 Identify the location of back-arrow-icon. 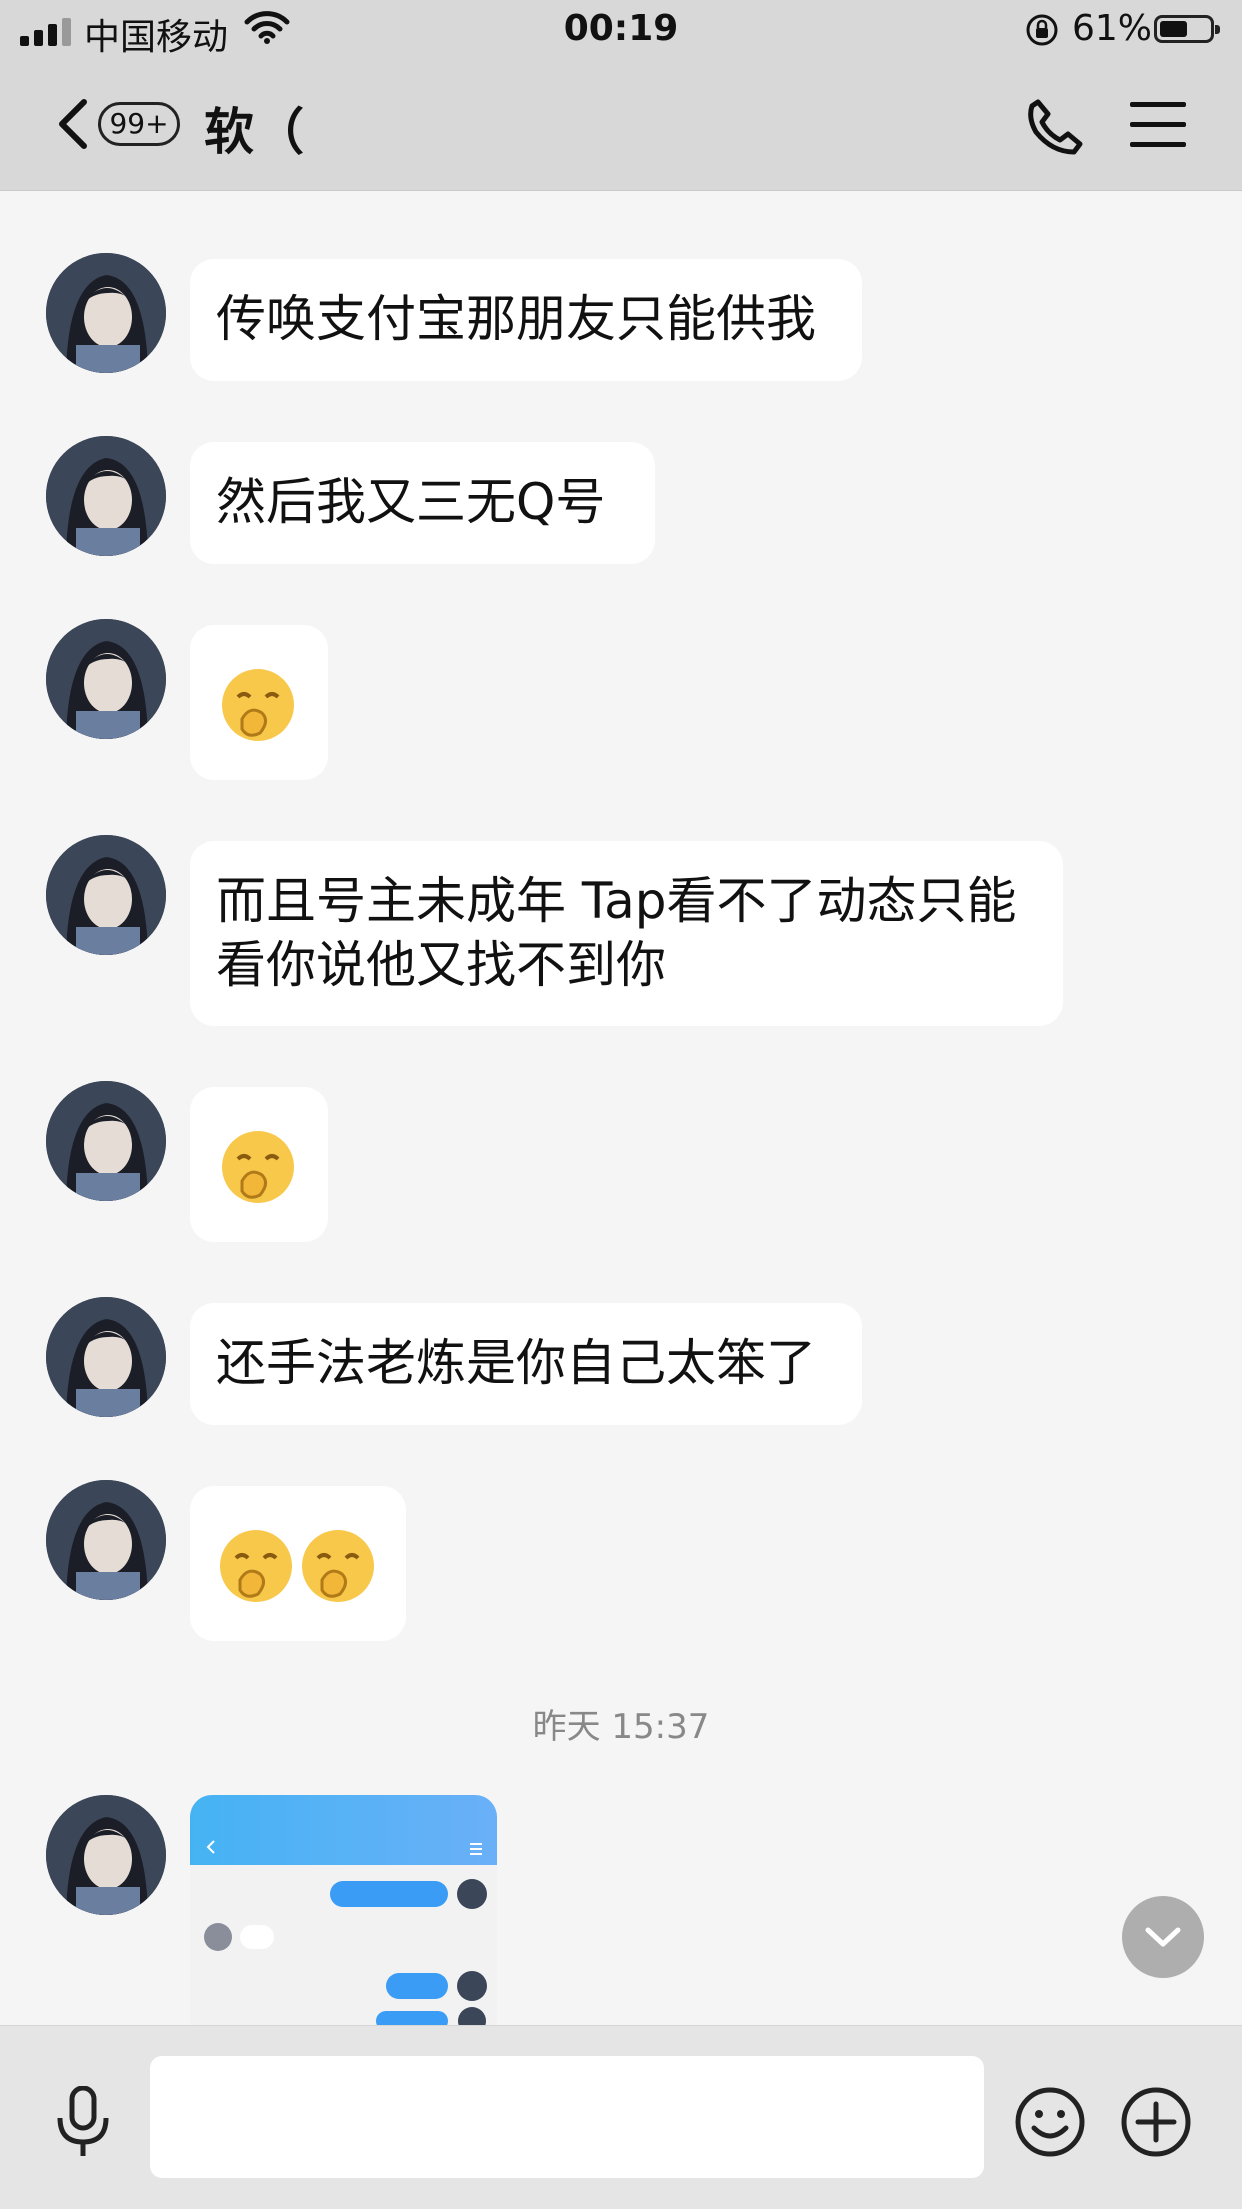
(72, 124).